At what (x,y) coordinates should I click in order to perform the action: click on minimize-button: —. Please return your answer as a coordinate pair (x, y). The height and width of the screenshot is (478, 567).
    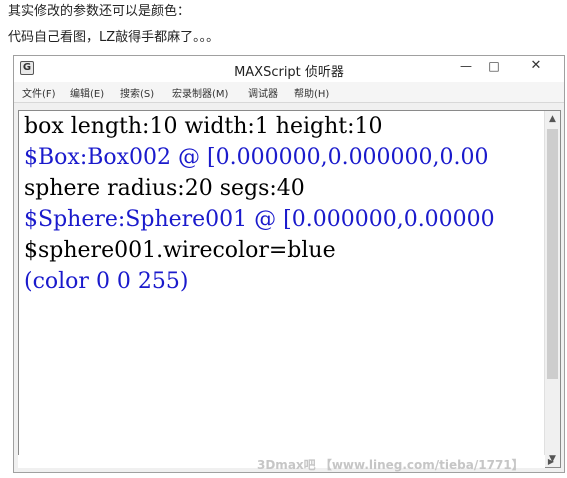
    Looking at the image, I should click on (466, 66).